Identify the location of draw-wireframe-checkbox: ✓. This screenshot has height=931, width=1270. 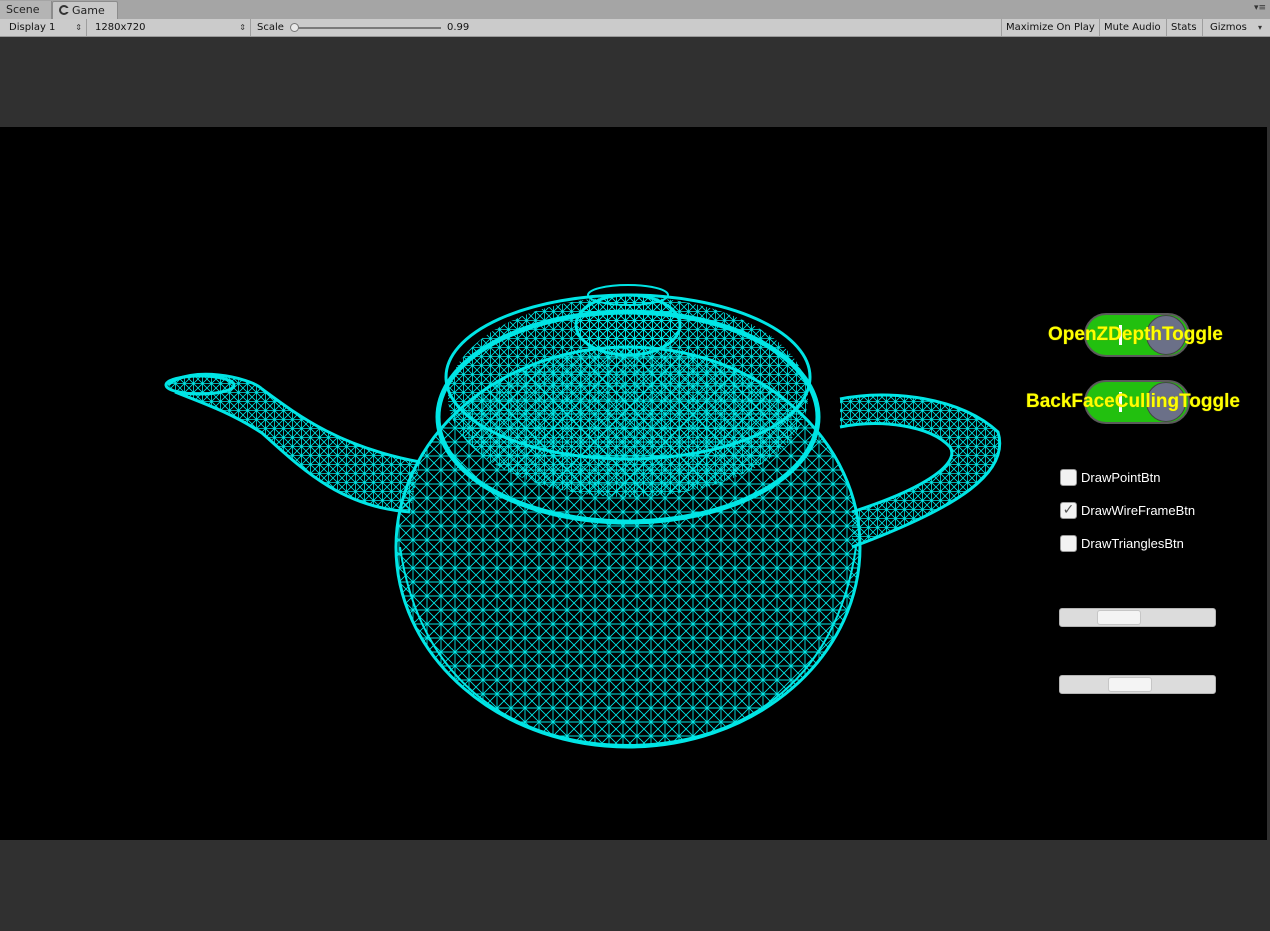
(1068, 510).